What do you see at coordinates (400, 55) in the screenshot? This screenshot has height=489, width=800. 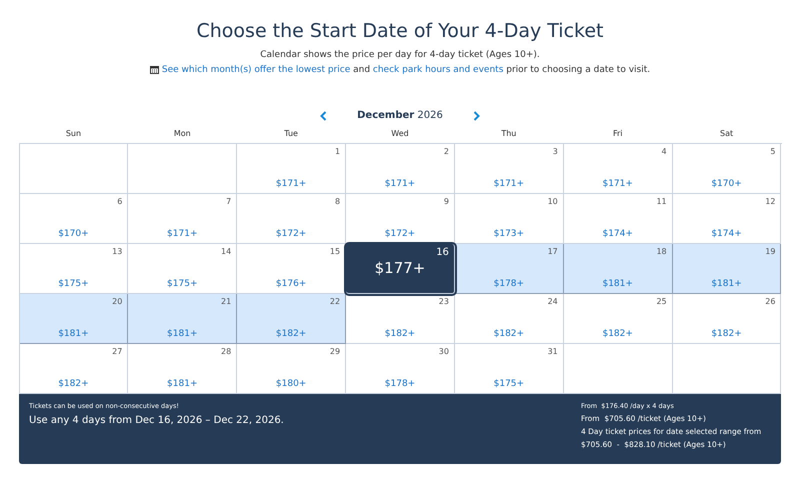 I see `subtitle: Calendar shows the price per day for 4-day ticket (Ages 10+).` at bounding box center [400, 55].